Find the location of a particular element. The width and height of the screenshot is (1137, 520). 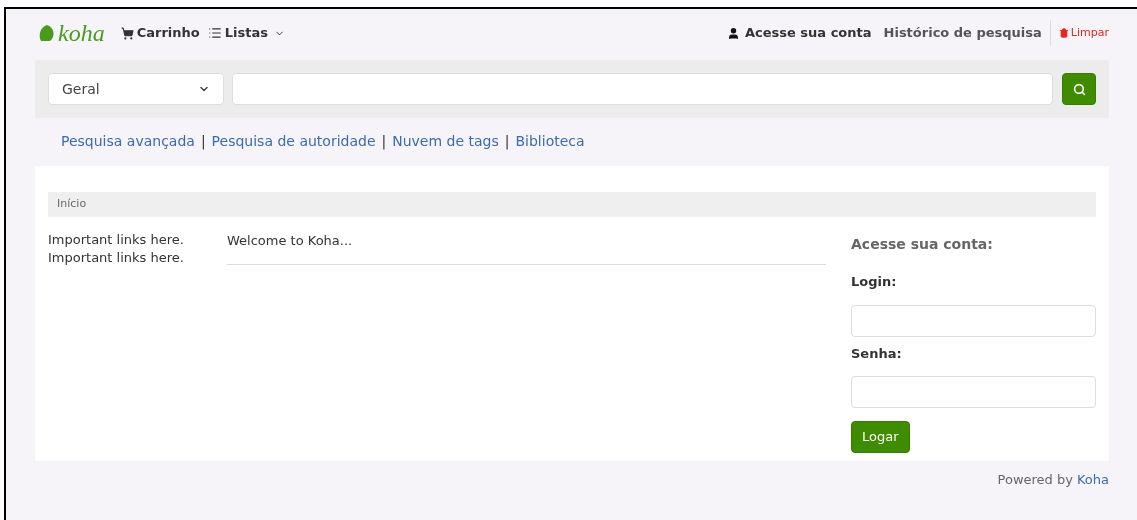

nav-link: Pesquisa avançada is located at coordinates (128, 141).